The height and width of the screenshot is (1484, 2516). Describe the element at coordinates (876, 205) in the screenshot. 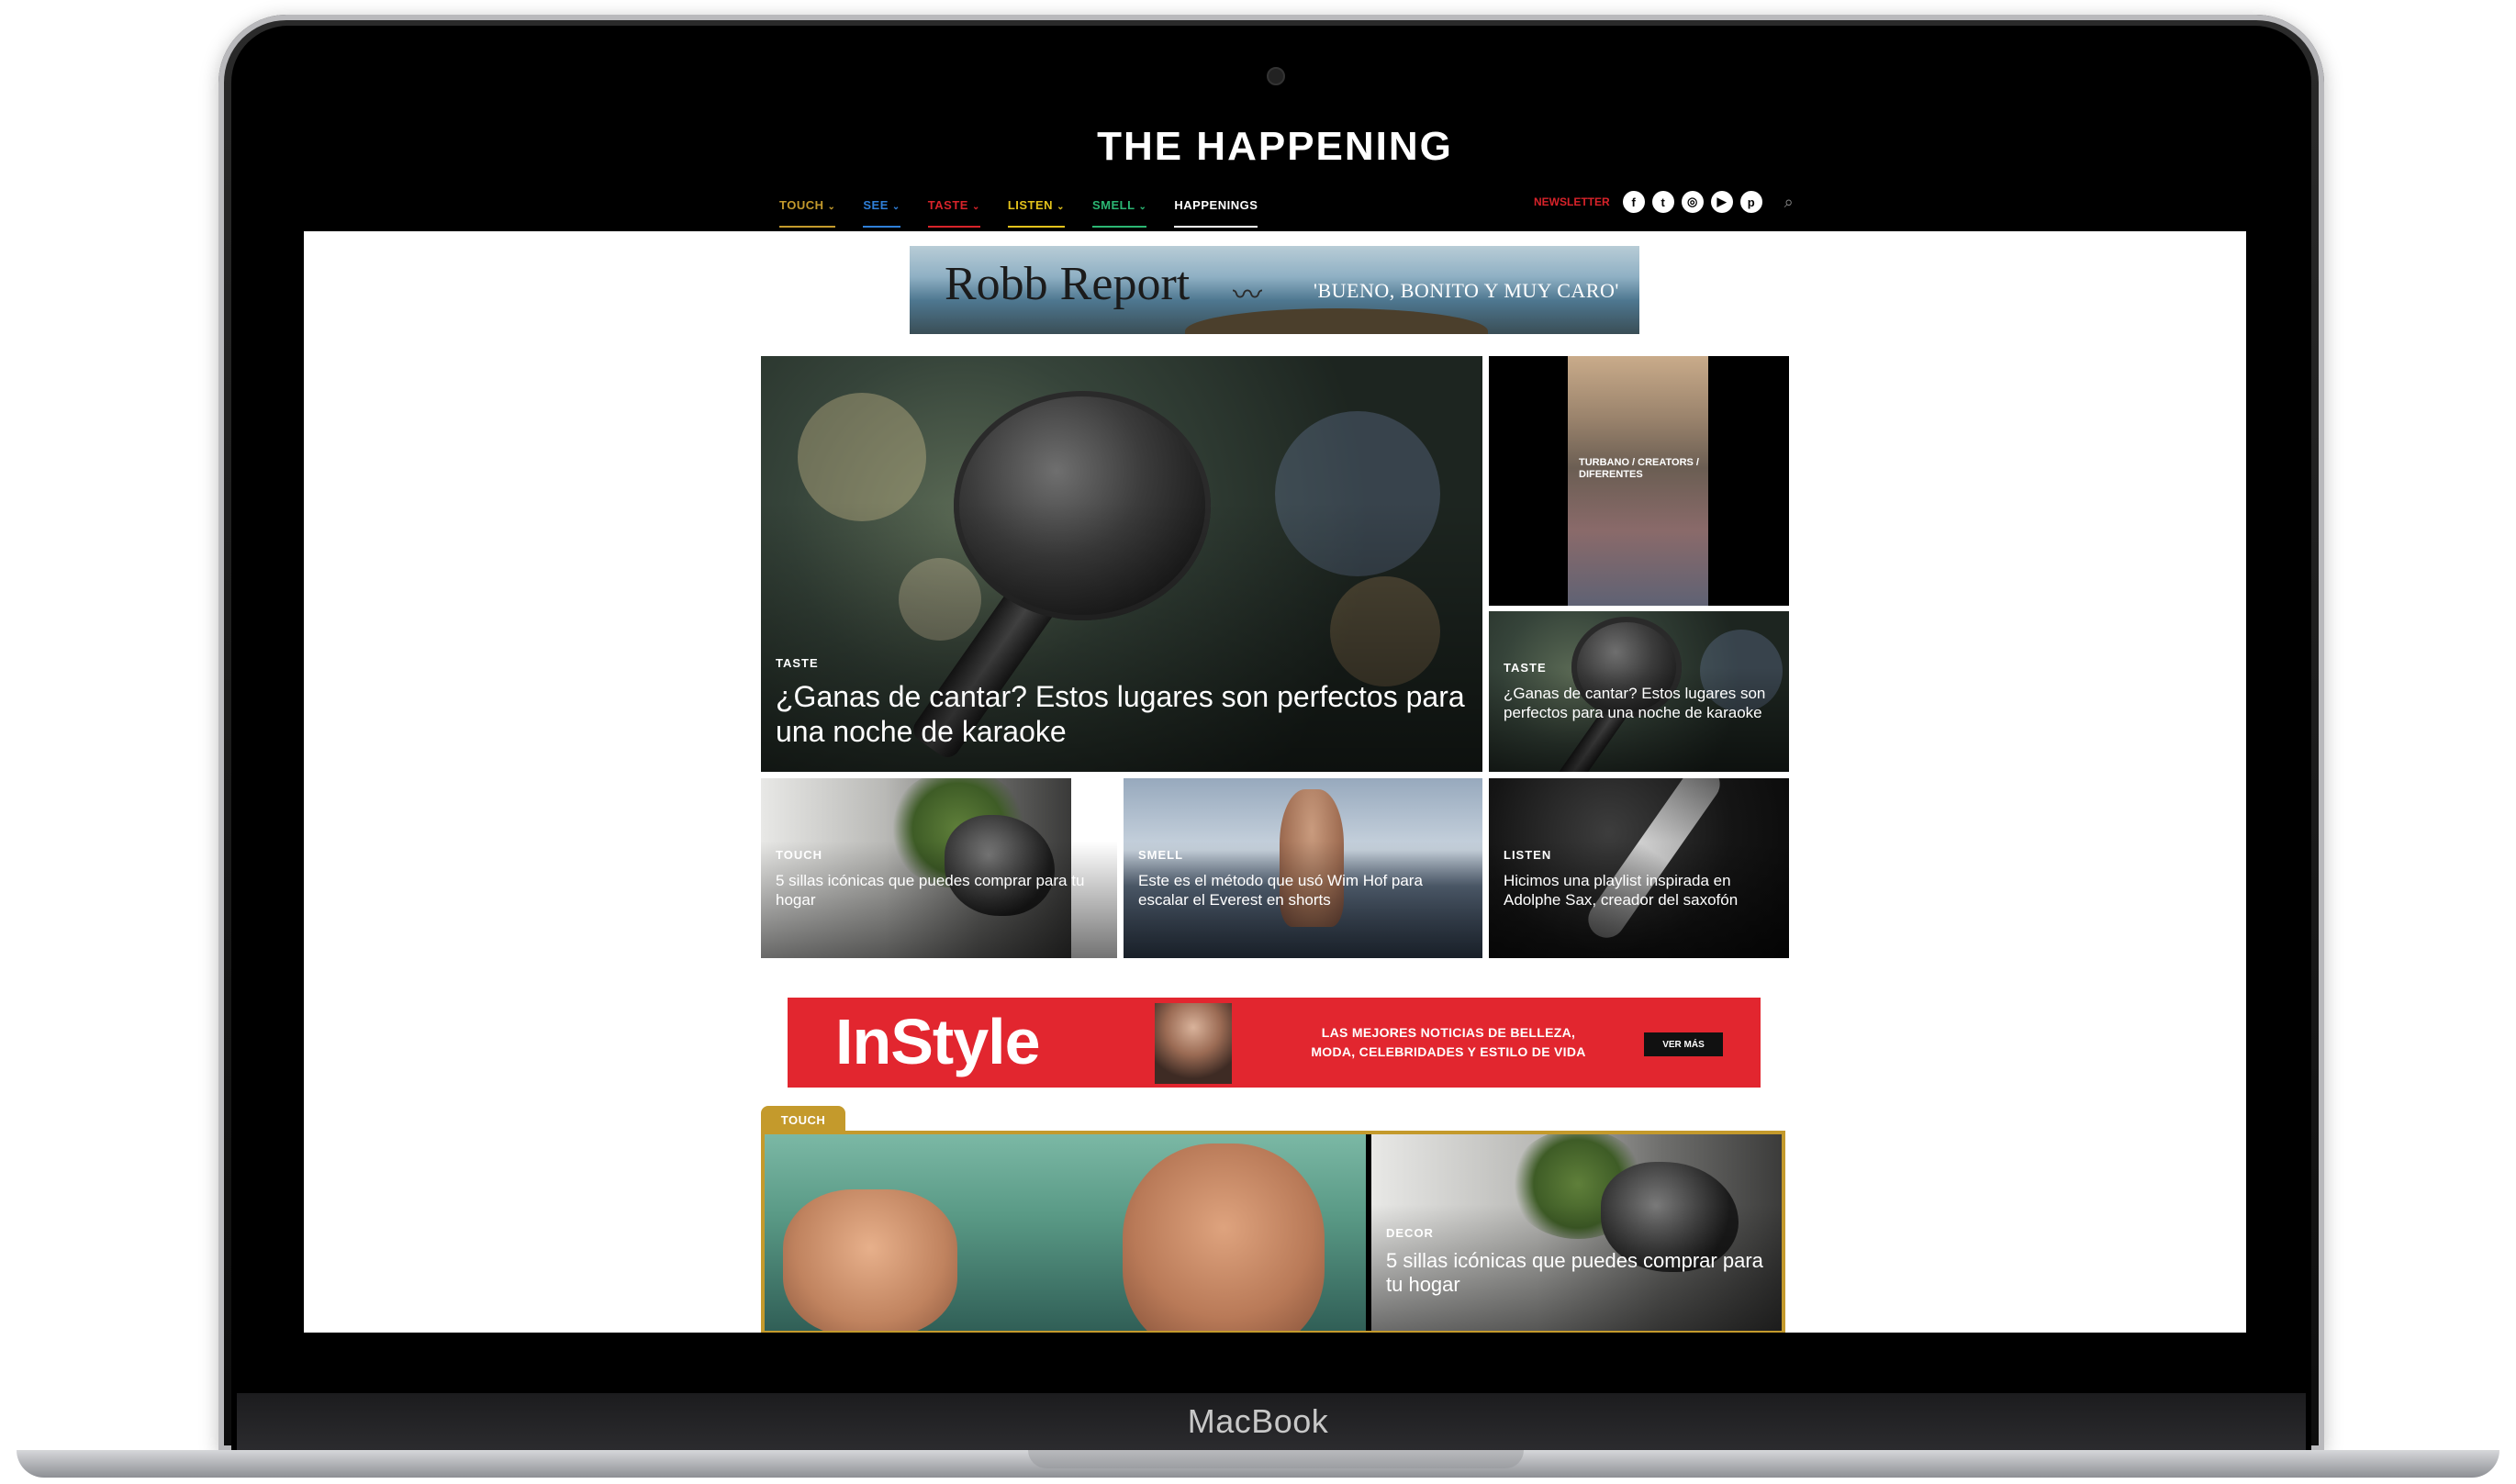

I see `nav-item-label: SEE` at that location.